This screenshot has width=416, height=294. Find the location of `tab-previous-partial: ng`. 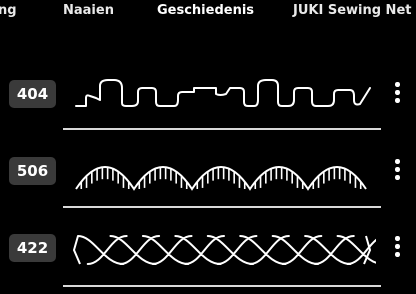

tab-previous-partial: ng is located at coordinates (8, 11).